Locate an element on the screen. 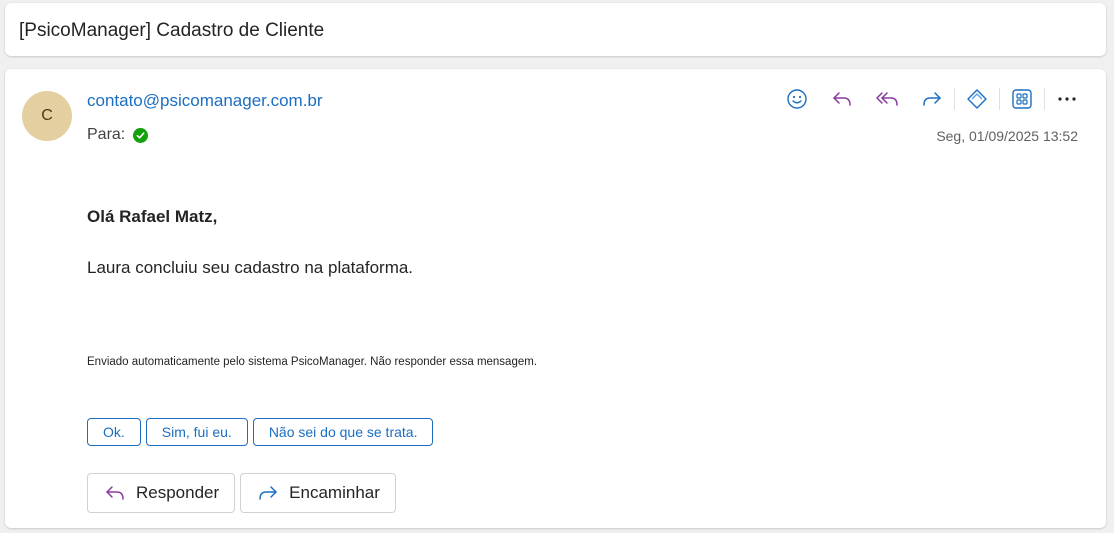 The height and width of the screenshot is (533, 1114). loop-button is located at coordinates (977, 99).